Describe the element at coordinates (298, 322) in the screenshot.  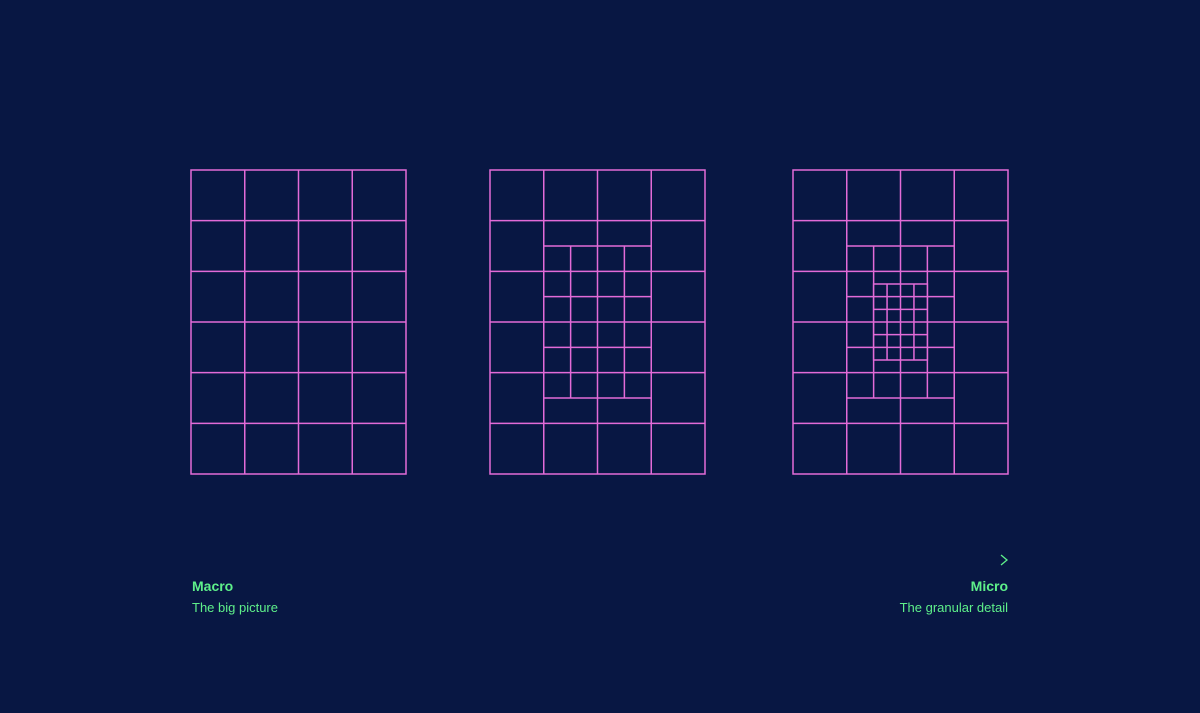
I see `grid-macro` at that location.